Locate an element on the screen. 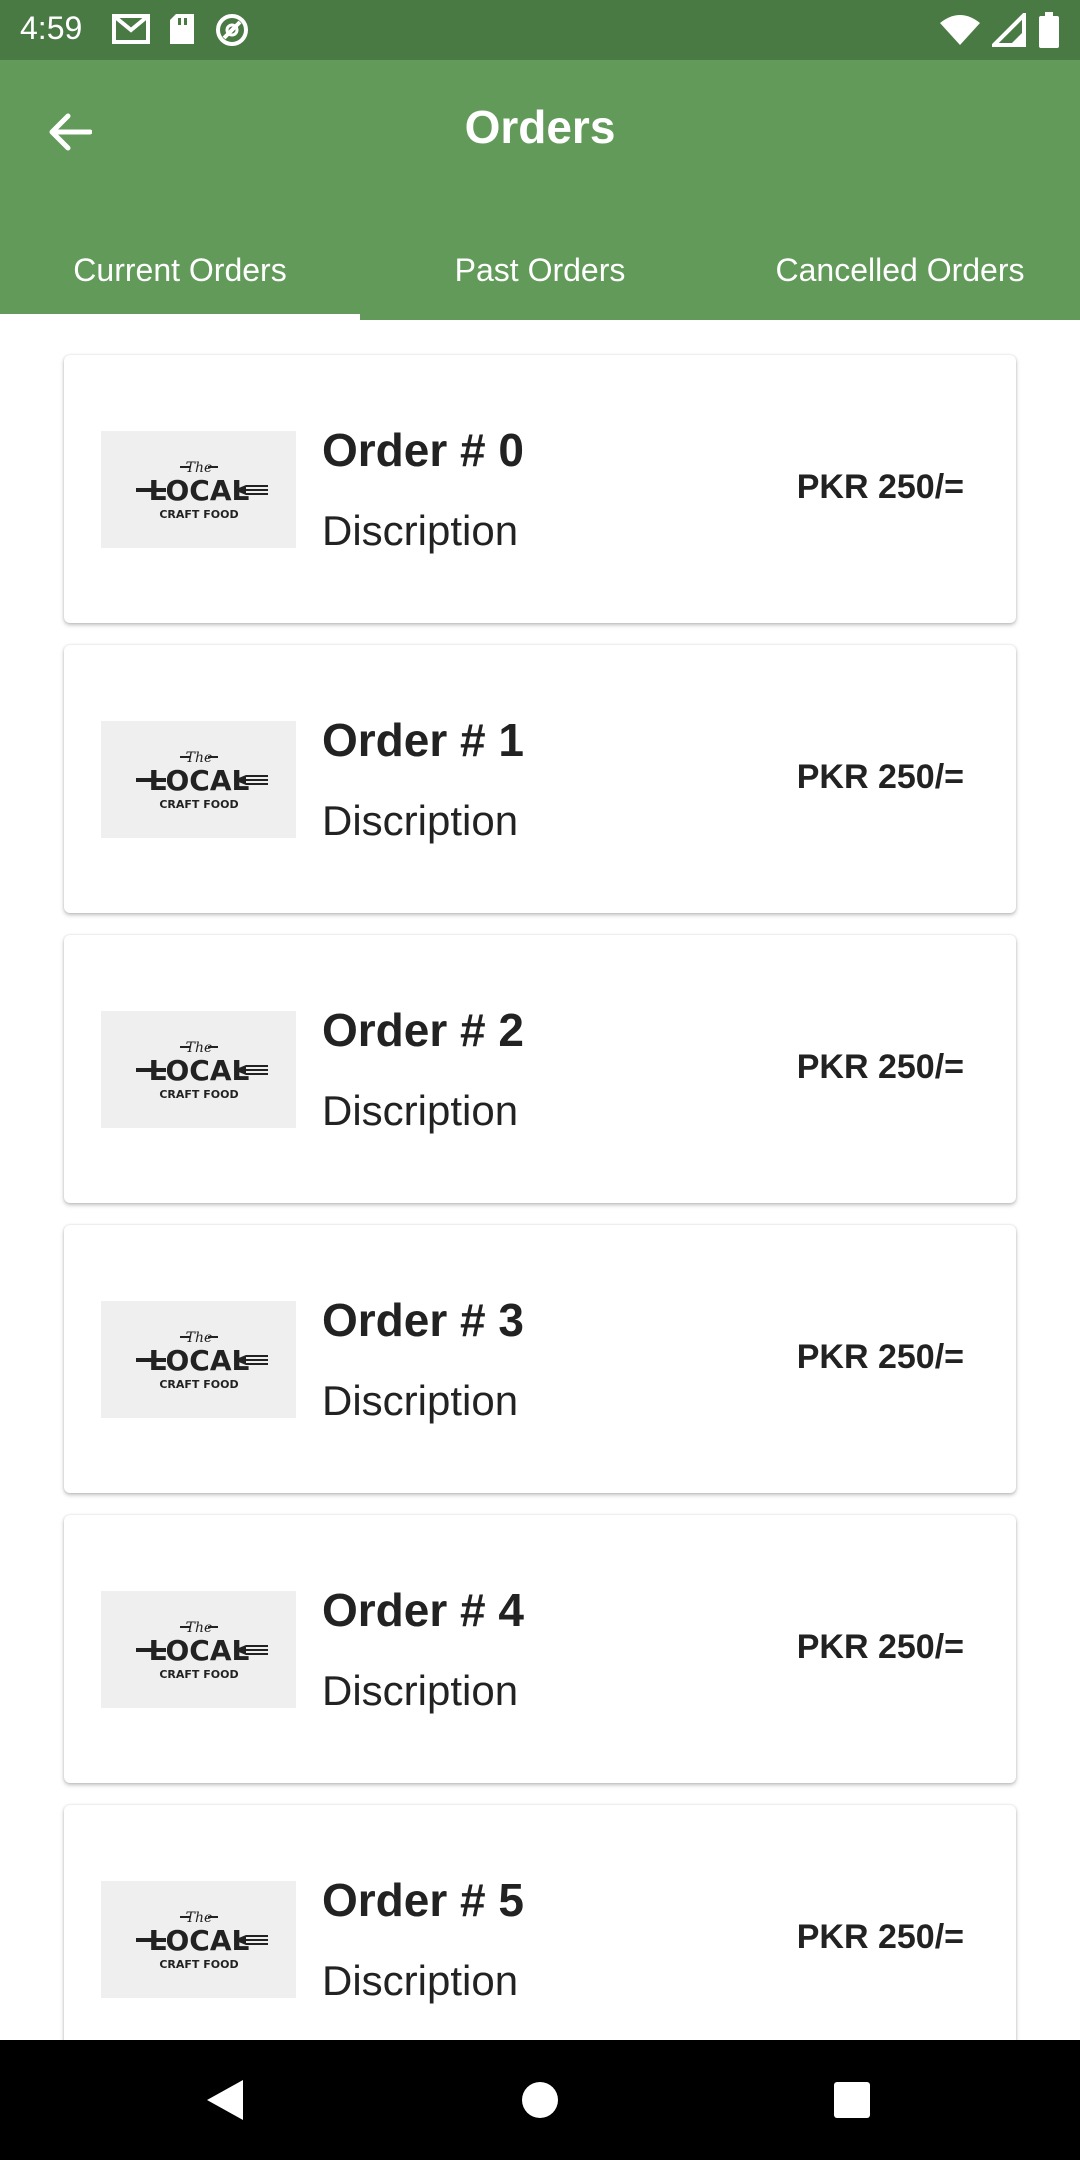 This screenshot has width=1080, height=2160. nav-home-button is located at coordinates (540, 2100).